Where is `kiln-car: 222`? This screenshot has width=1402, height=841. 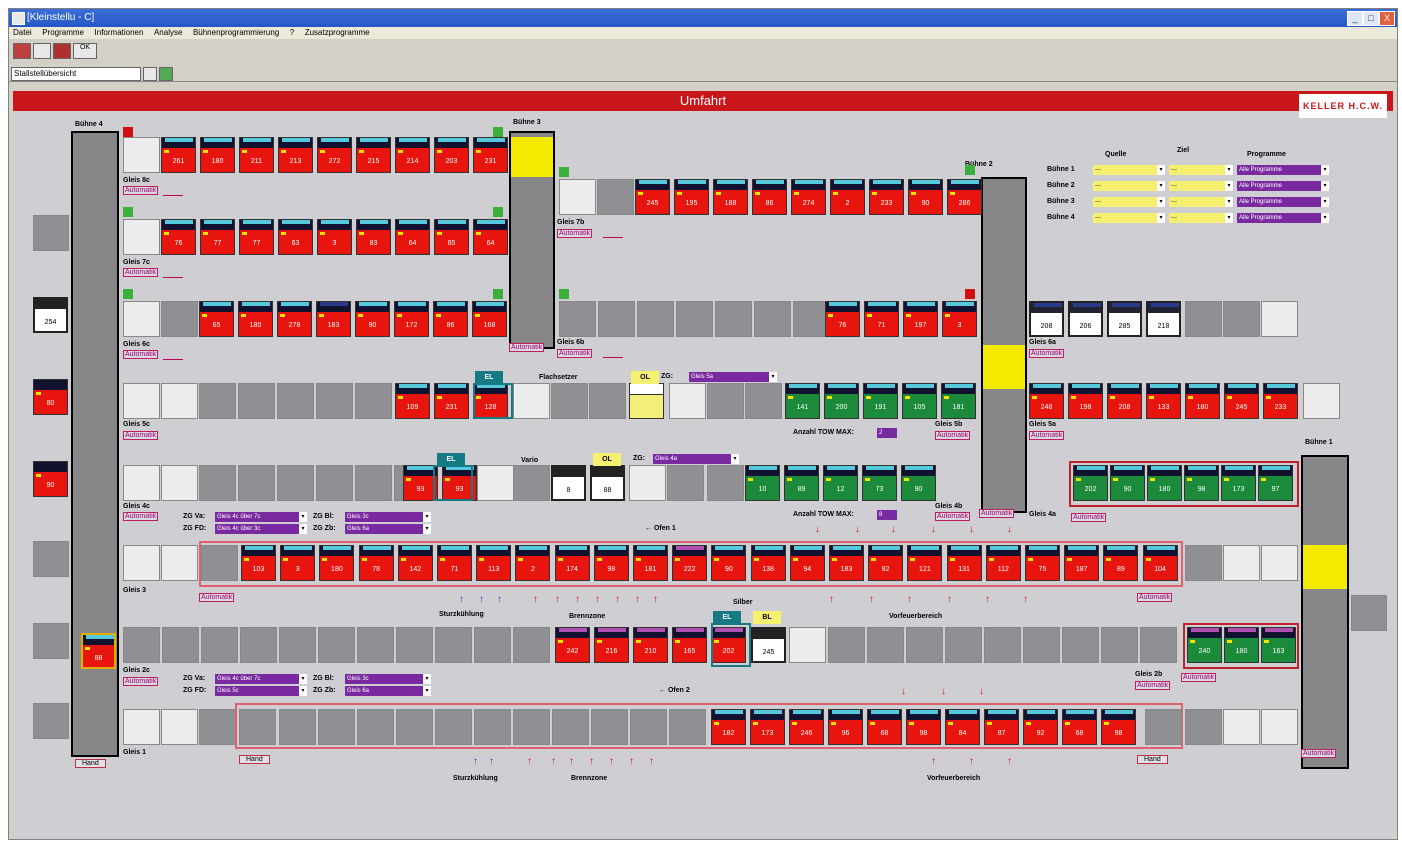
kiln-car: 222 is located at coordinates (690, 563).